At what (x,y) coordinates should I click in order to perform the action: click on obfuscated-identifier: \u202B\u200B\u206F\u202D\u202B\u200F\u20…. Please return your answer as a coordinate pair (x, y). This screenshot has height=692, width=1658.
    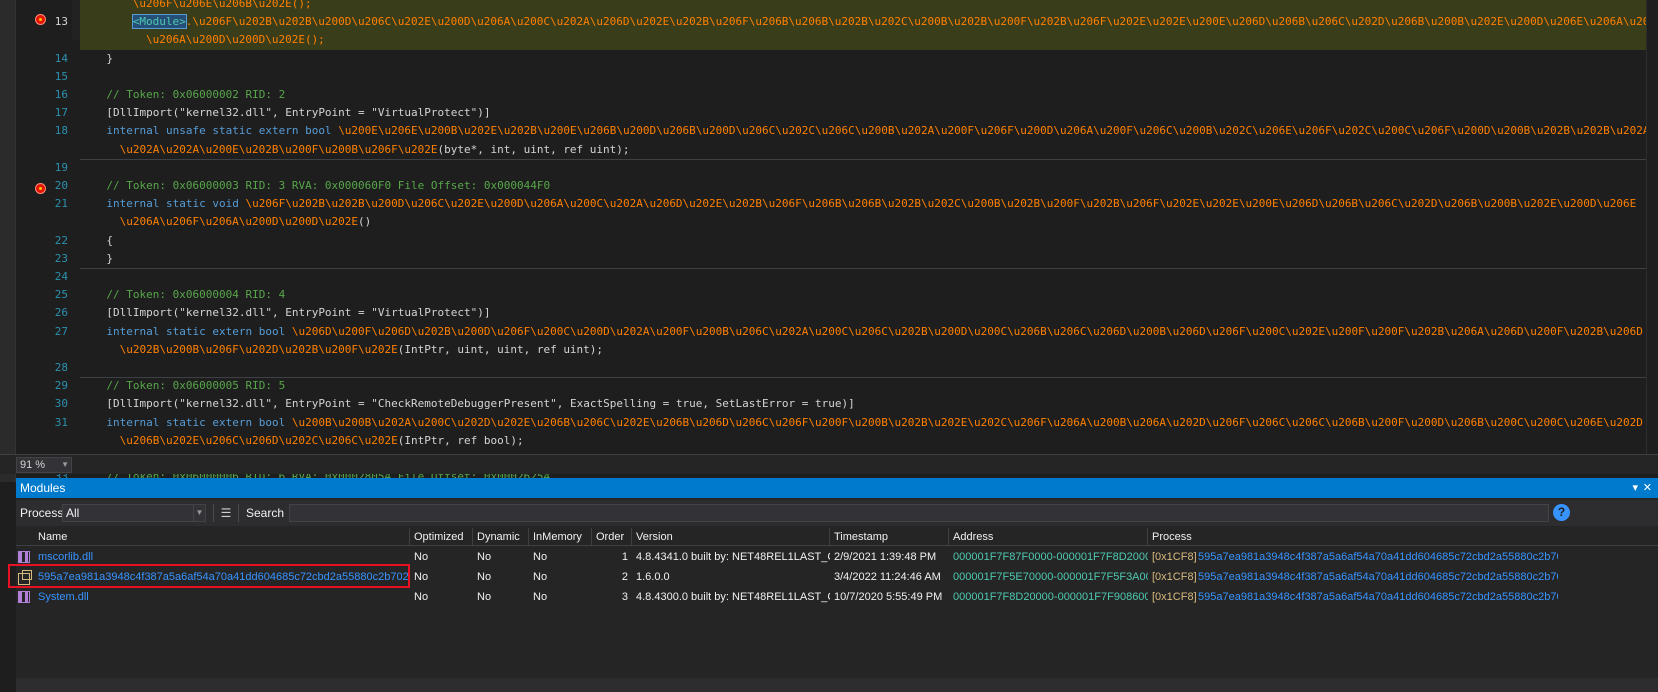
    Looking at the image, I should click on (259, 349).